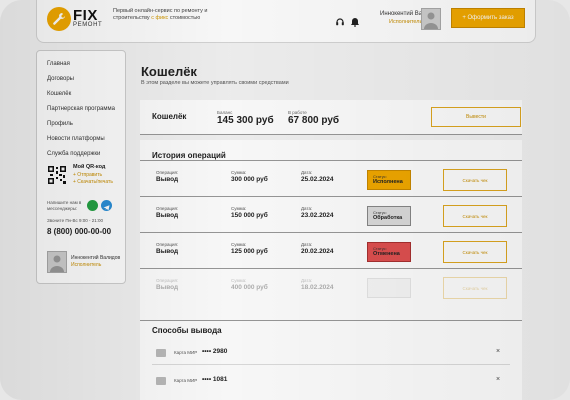 The image size is (570, 400). I want to click on qr-title: Мой QR-код, so click(89, 167).